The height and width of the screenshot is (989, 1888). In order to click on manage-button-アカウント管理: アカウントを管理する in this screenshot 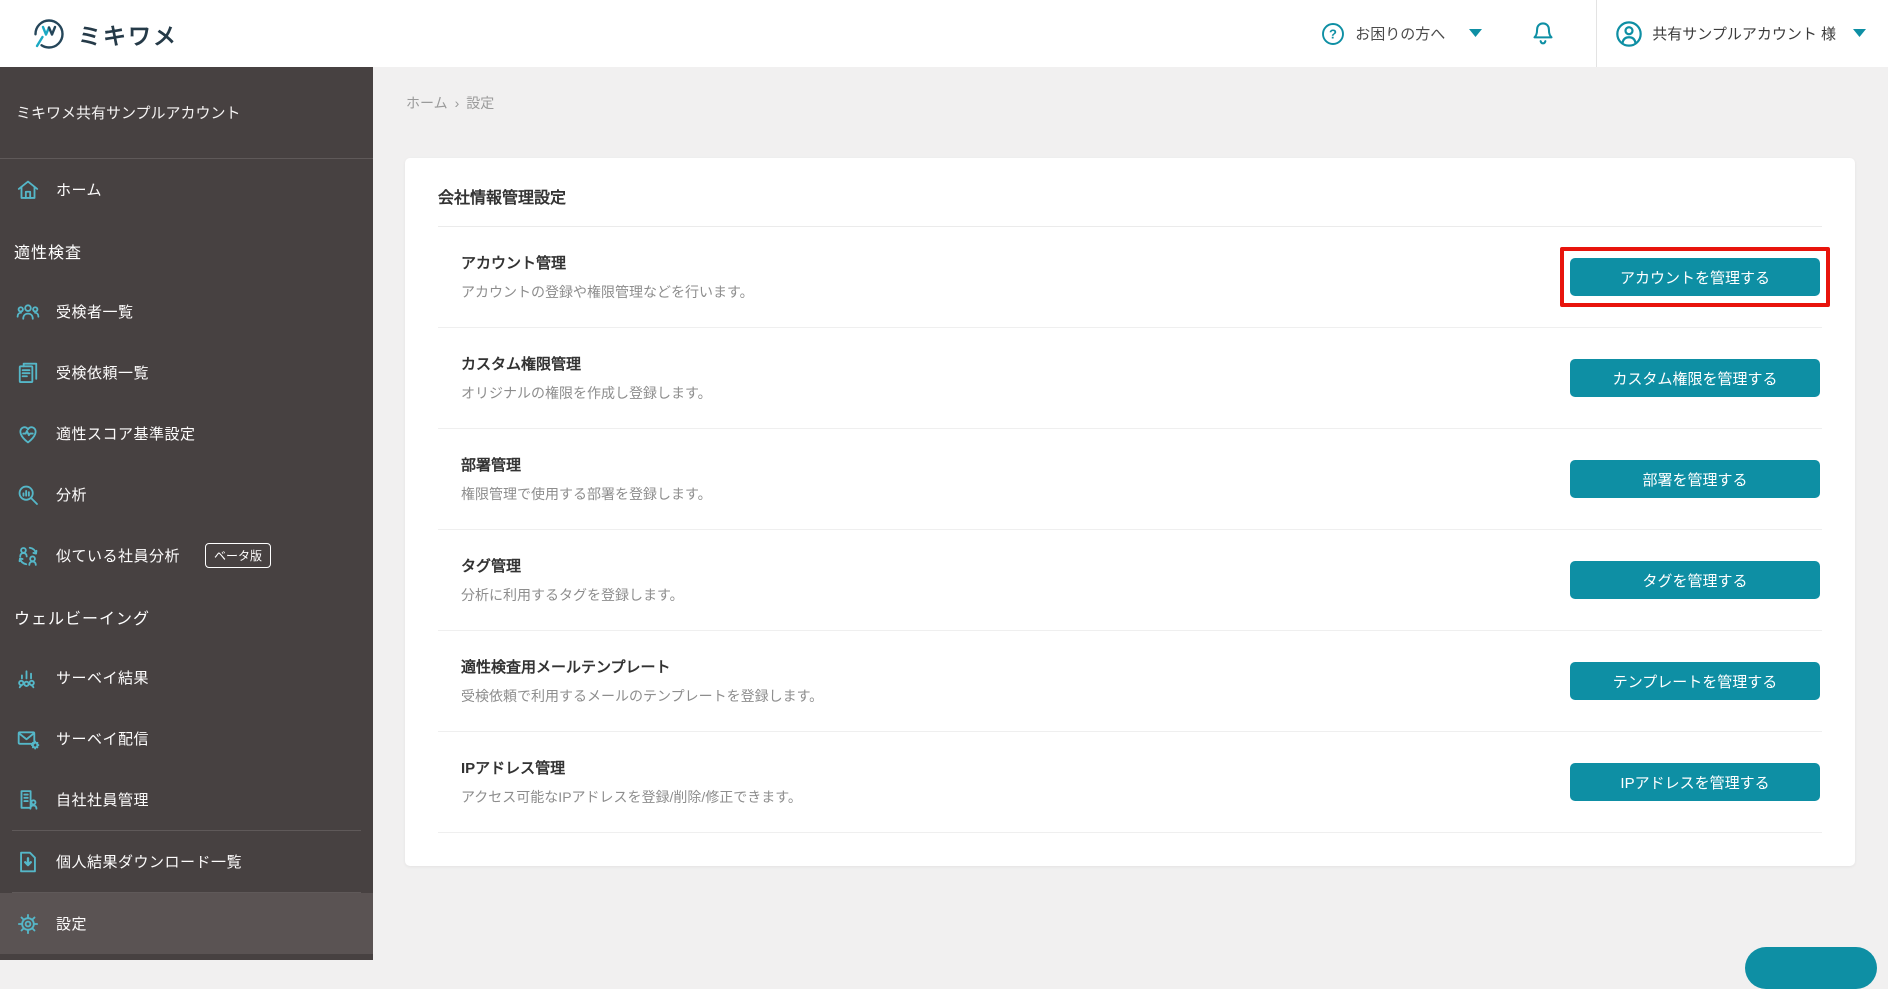, I will do `click(1695, 277)`.